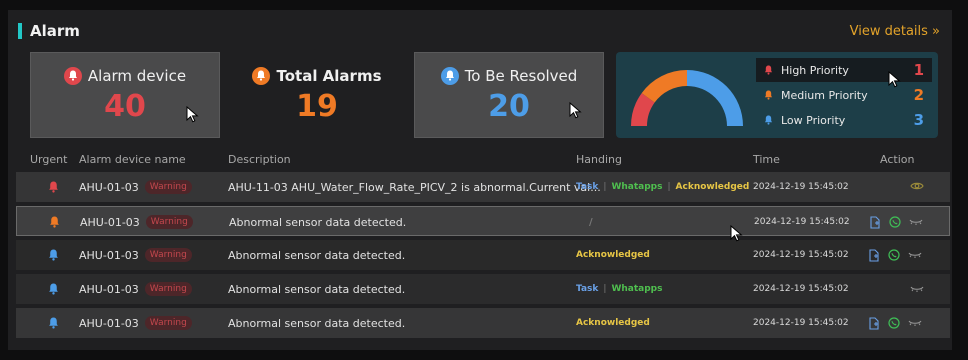 This screenshot has height=360, width=968. I want to click on priority-count: 3, so click(918, 120).